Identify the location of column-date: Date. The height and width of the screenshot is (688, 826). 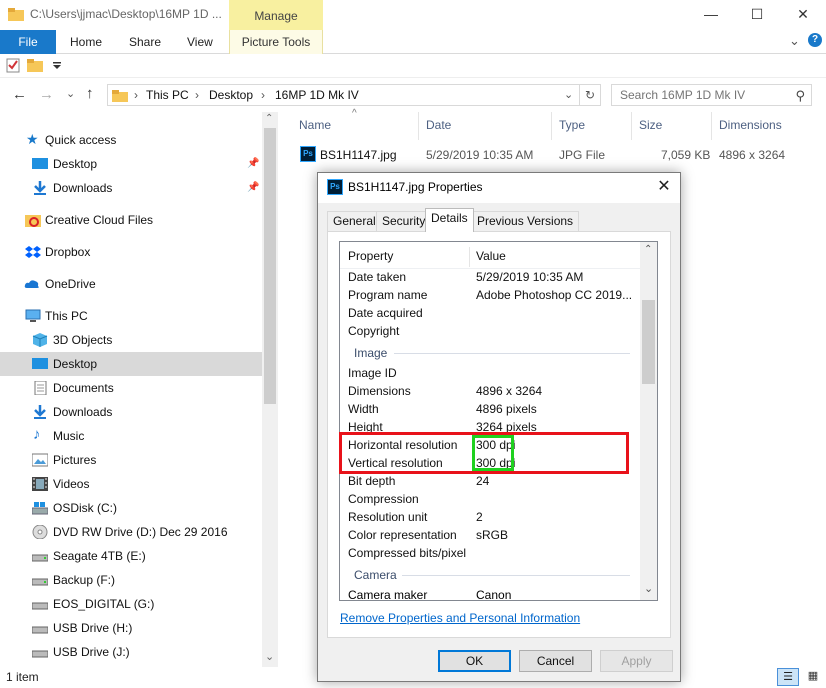
(438, 125).